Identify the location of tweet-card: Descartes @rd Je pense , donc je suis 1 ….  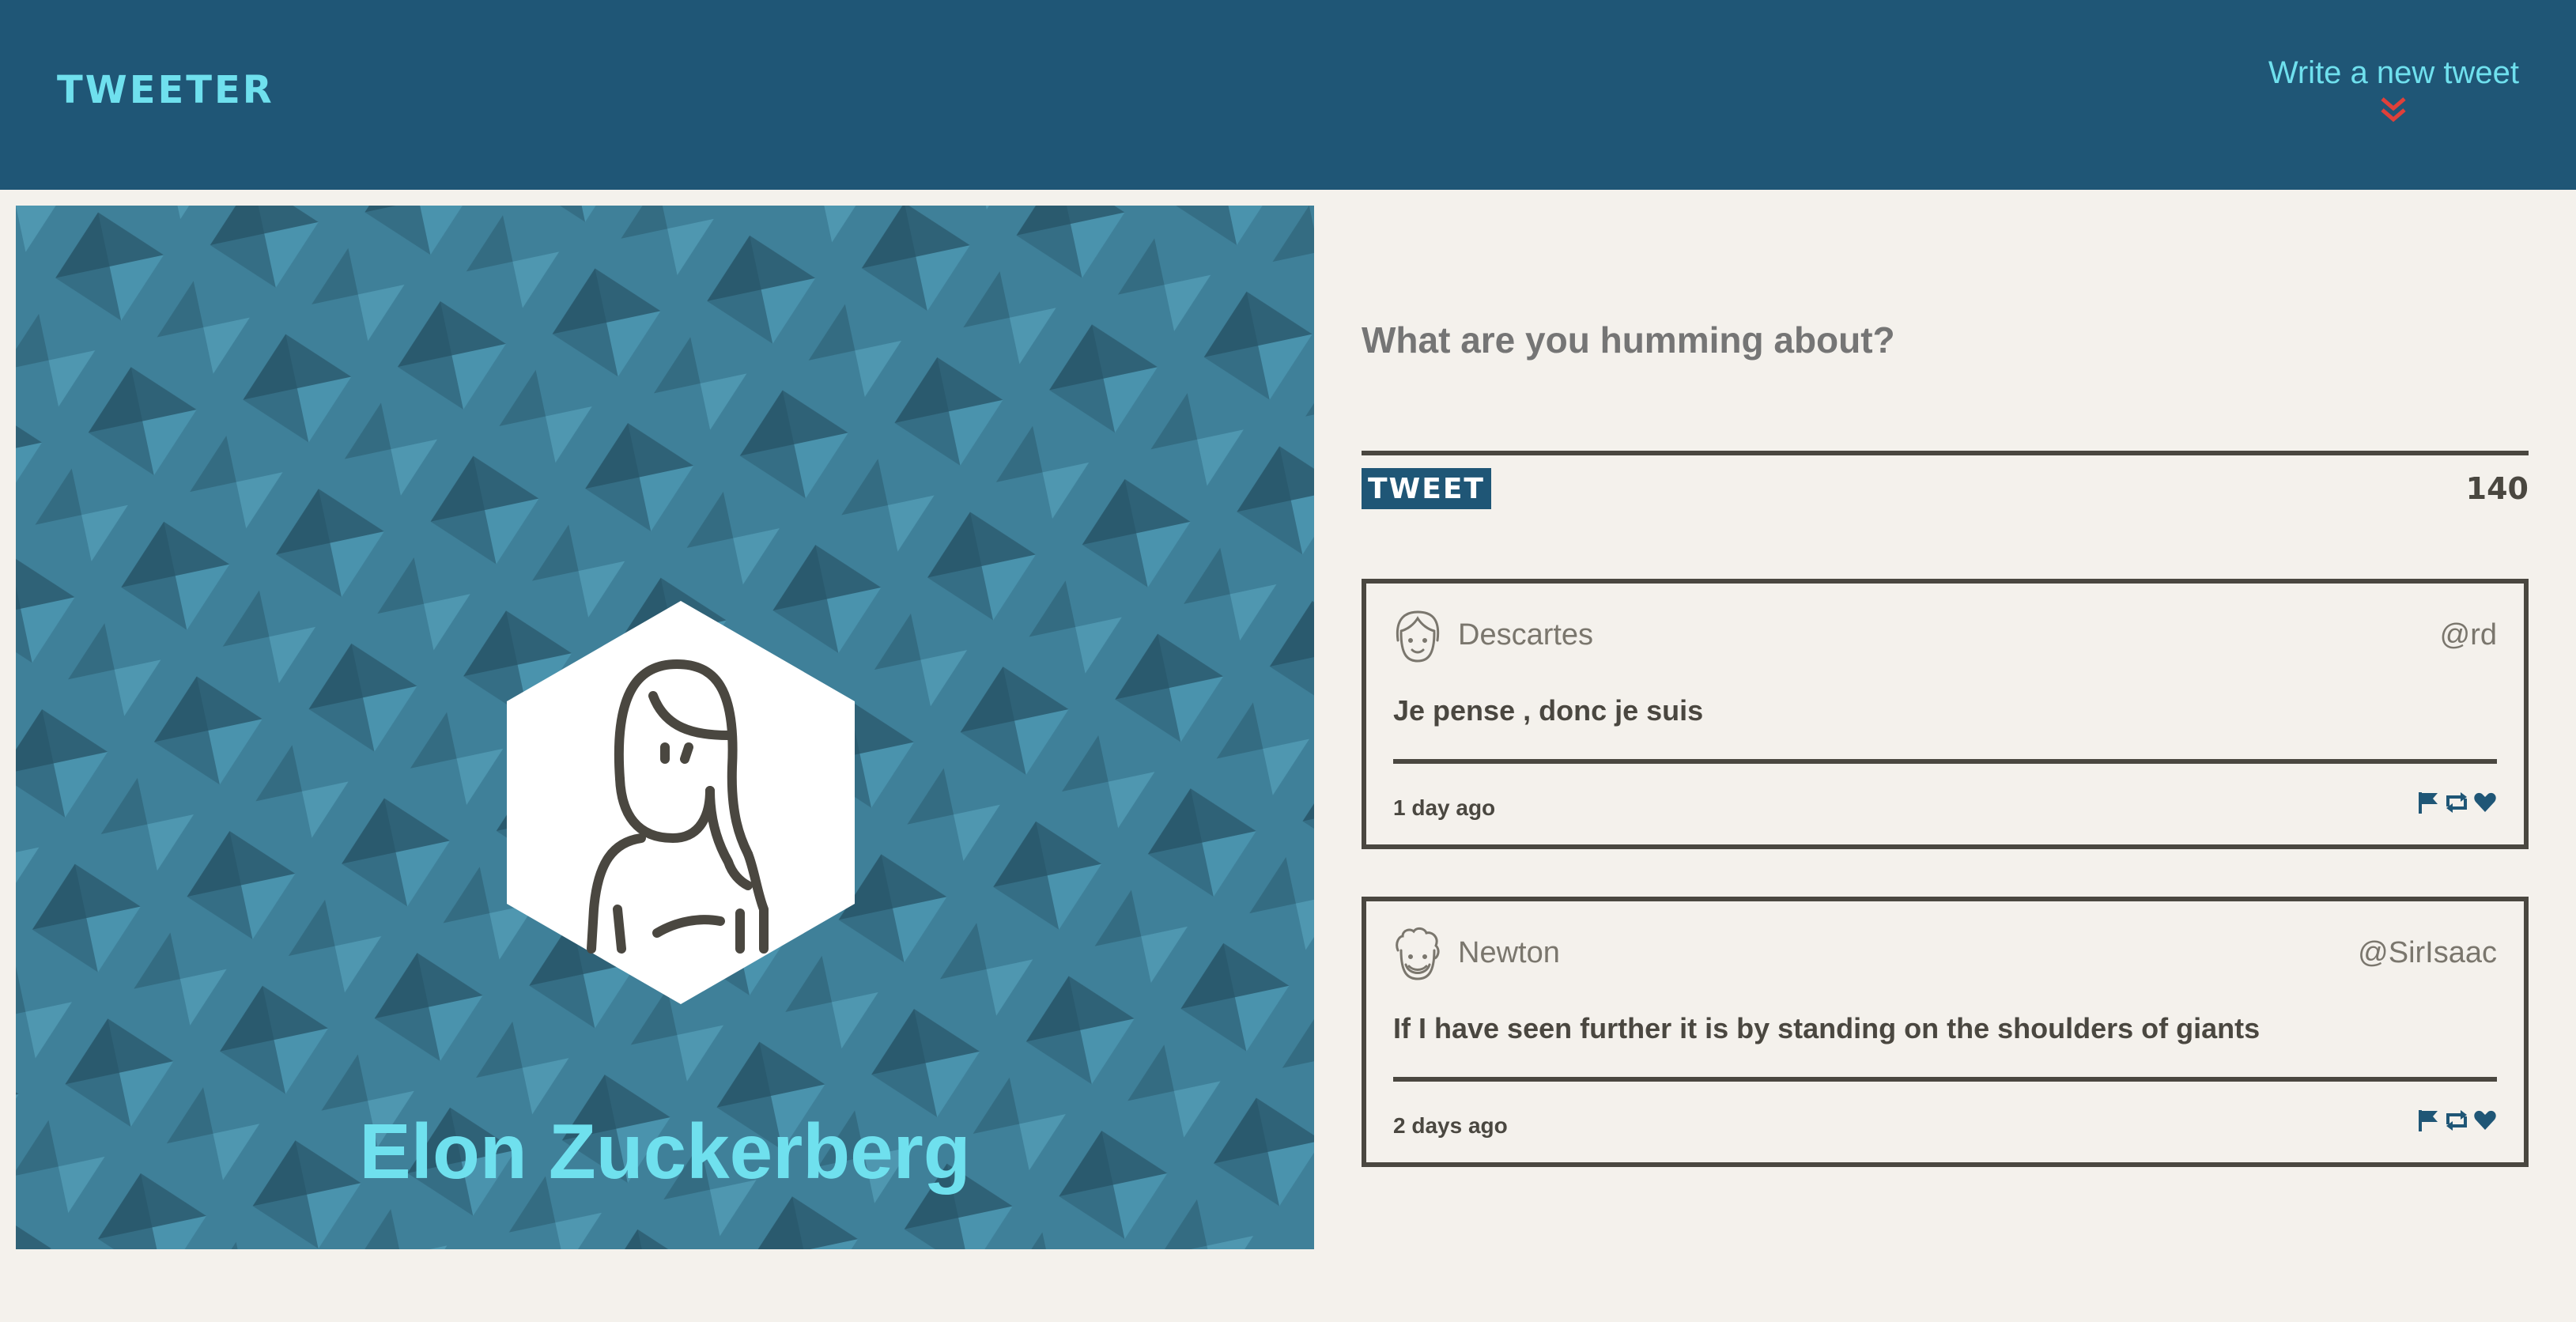
(1945, 714).